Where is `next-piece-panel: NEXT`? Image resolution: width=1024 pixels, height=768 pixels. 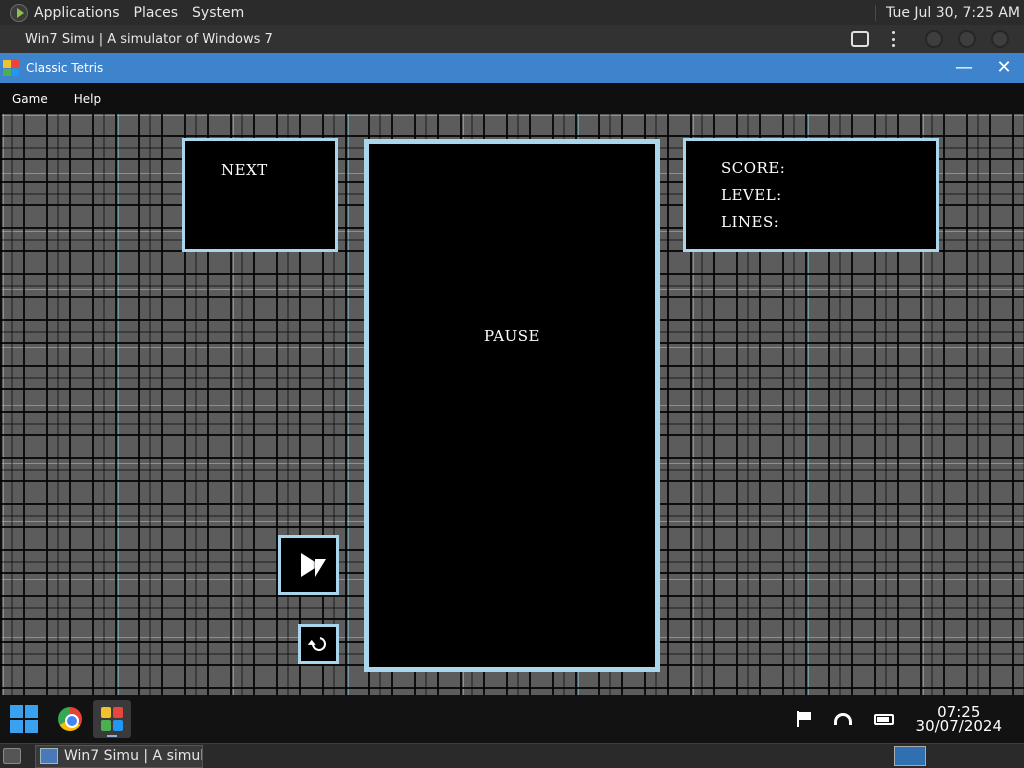 next-piece-panel: NEXT is located at coordinates (260, 195).